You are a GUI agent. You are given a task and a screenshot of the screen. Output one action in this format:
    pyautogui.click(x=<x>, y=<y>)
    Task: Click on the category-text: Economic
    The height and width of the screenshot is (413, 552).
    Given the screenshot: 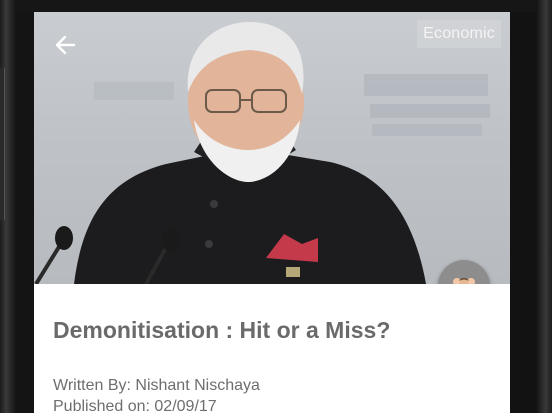 What is the action you would take?
    pyautogui.click(x=459, y=33)
    